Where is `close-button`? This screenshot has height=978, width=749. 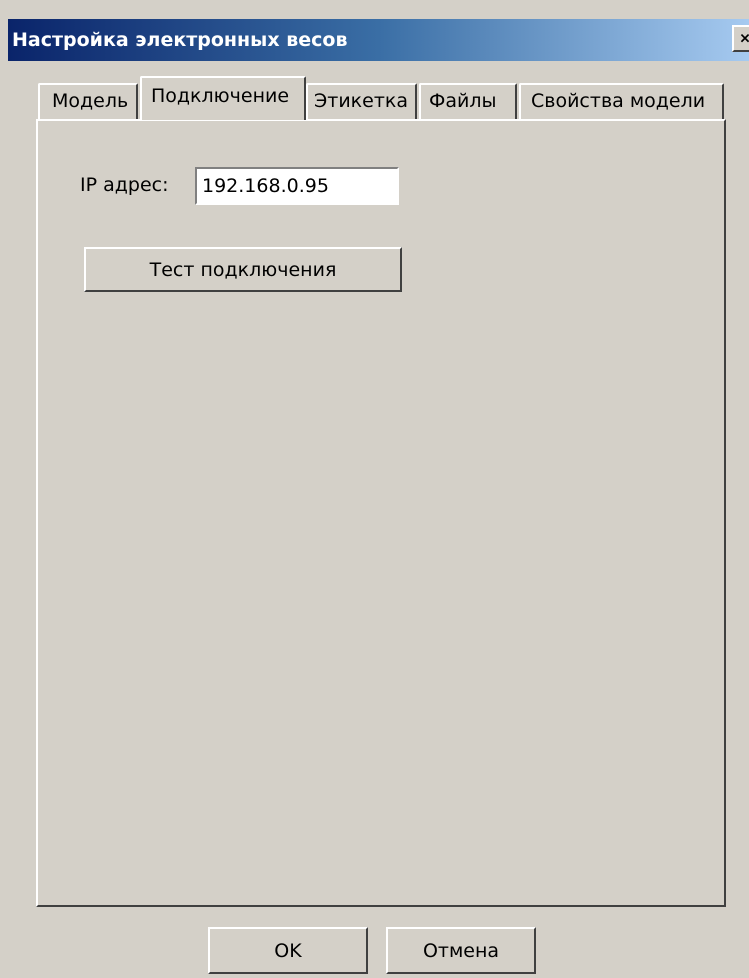 close-button is located at coordinates (740, 38).